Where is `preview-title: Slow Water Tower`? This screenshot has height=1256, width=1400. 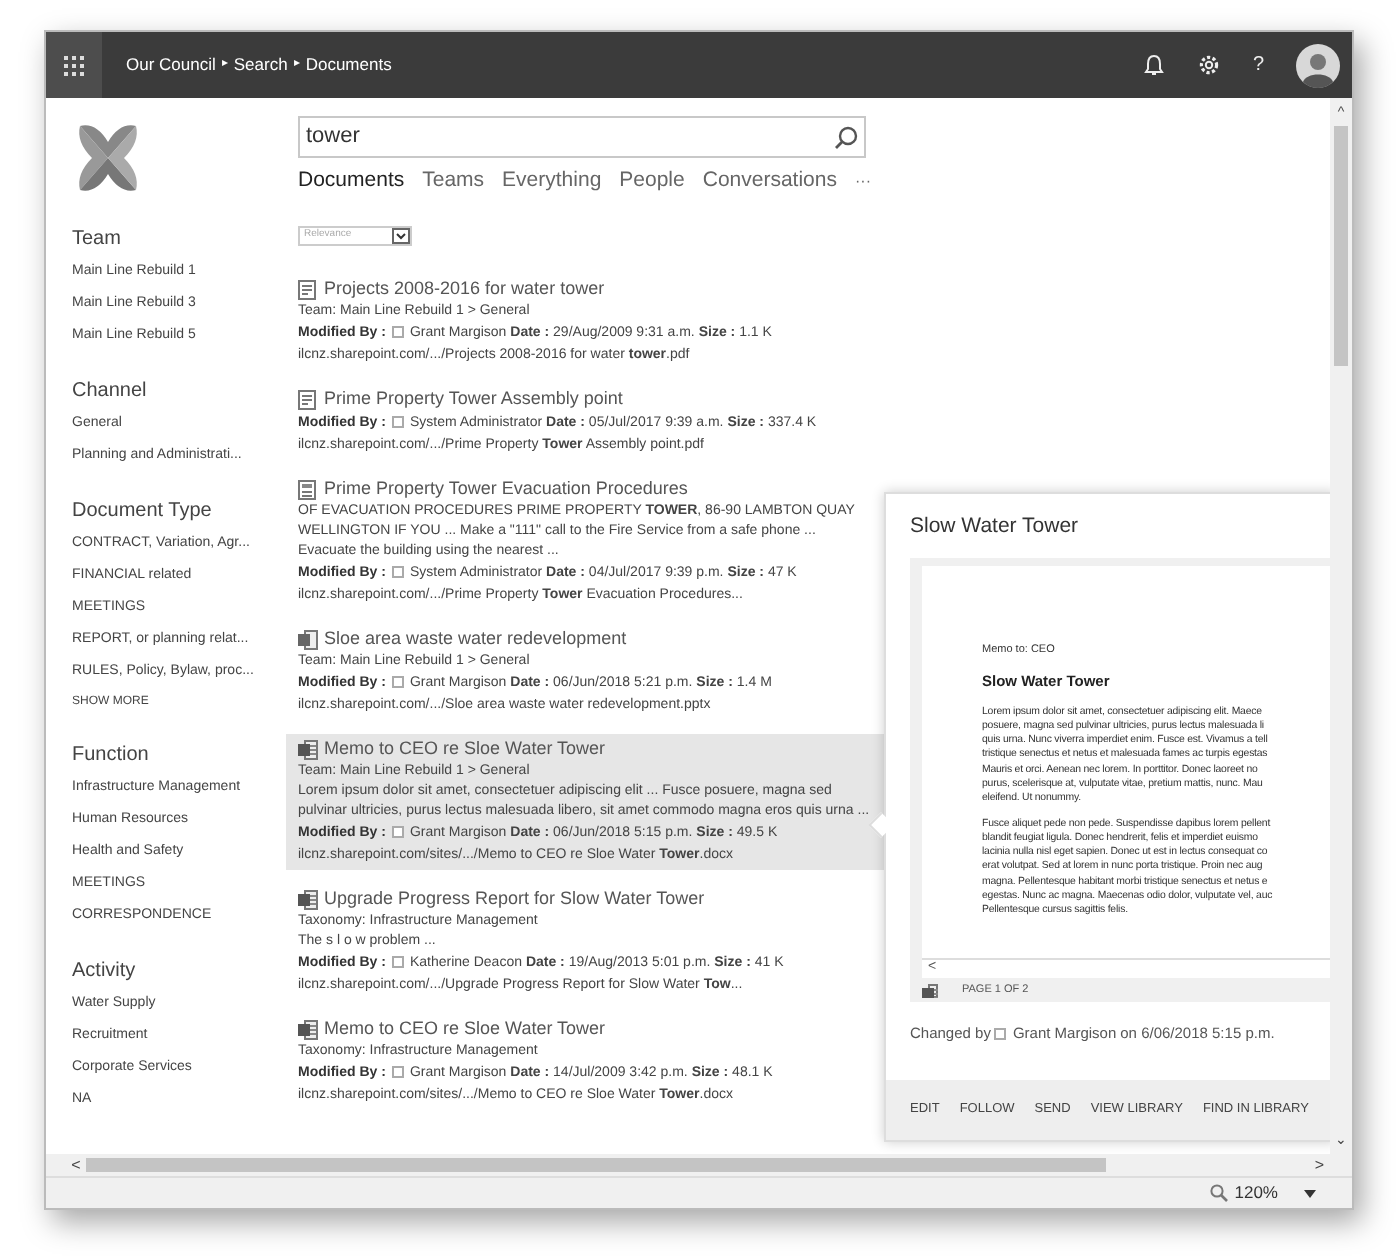 preview-title: Slow Water Tower is located at coordinates (994, 527).